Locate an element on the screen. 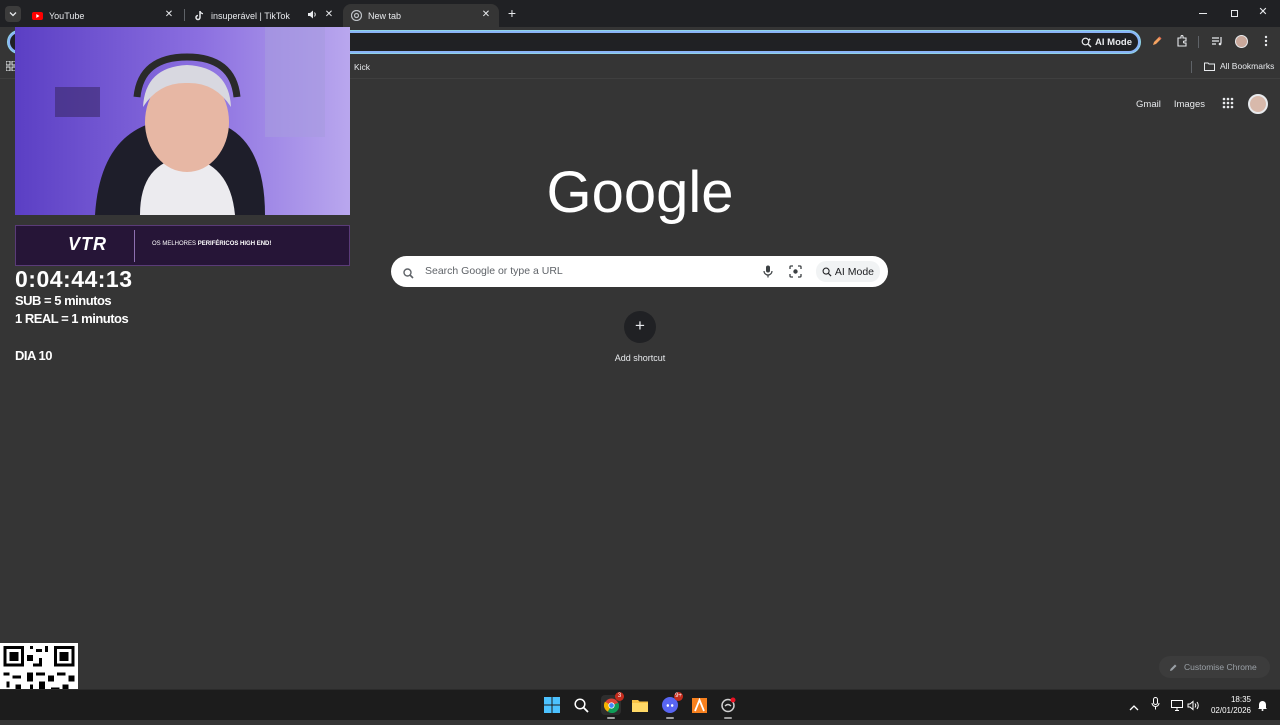 Image resolution: width=1280 pixels, height=725 pixels. windows-taskbar: 3 9+ 18:35 02/01/2026 is located at coordinates (640, 704).